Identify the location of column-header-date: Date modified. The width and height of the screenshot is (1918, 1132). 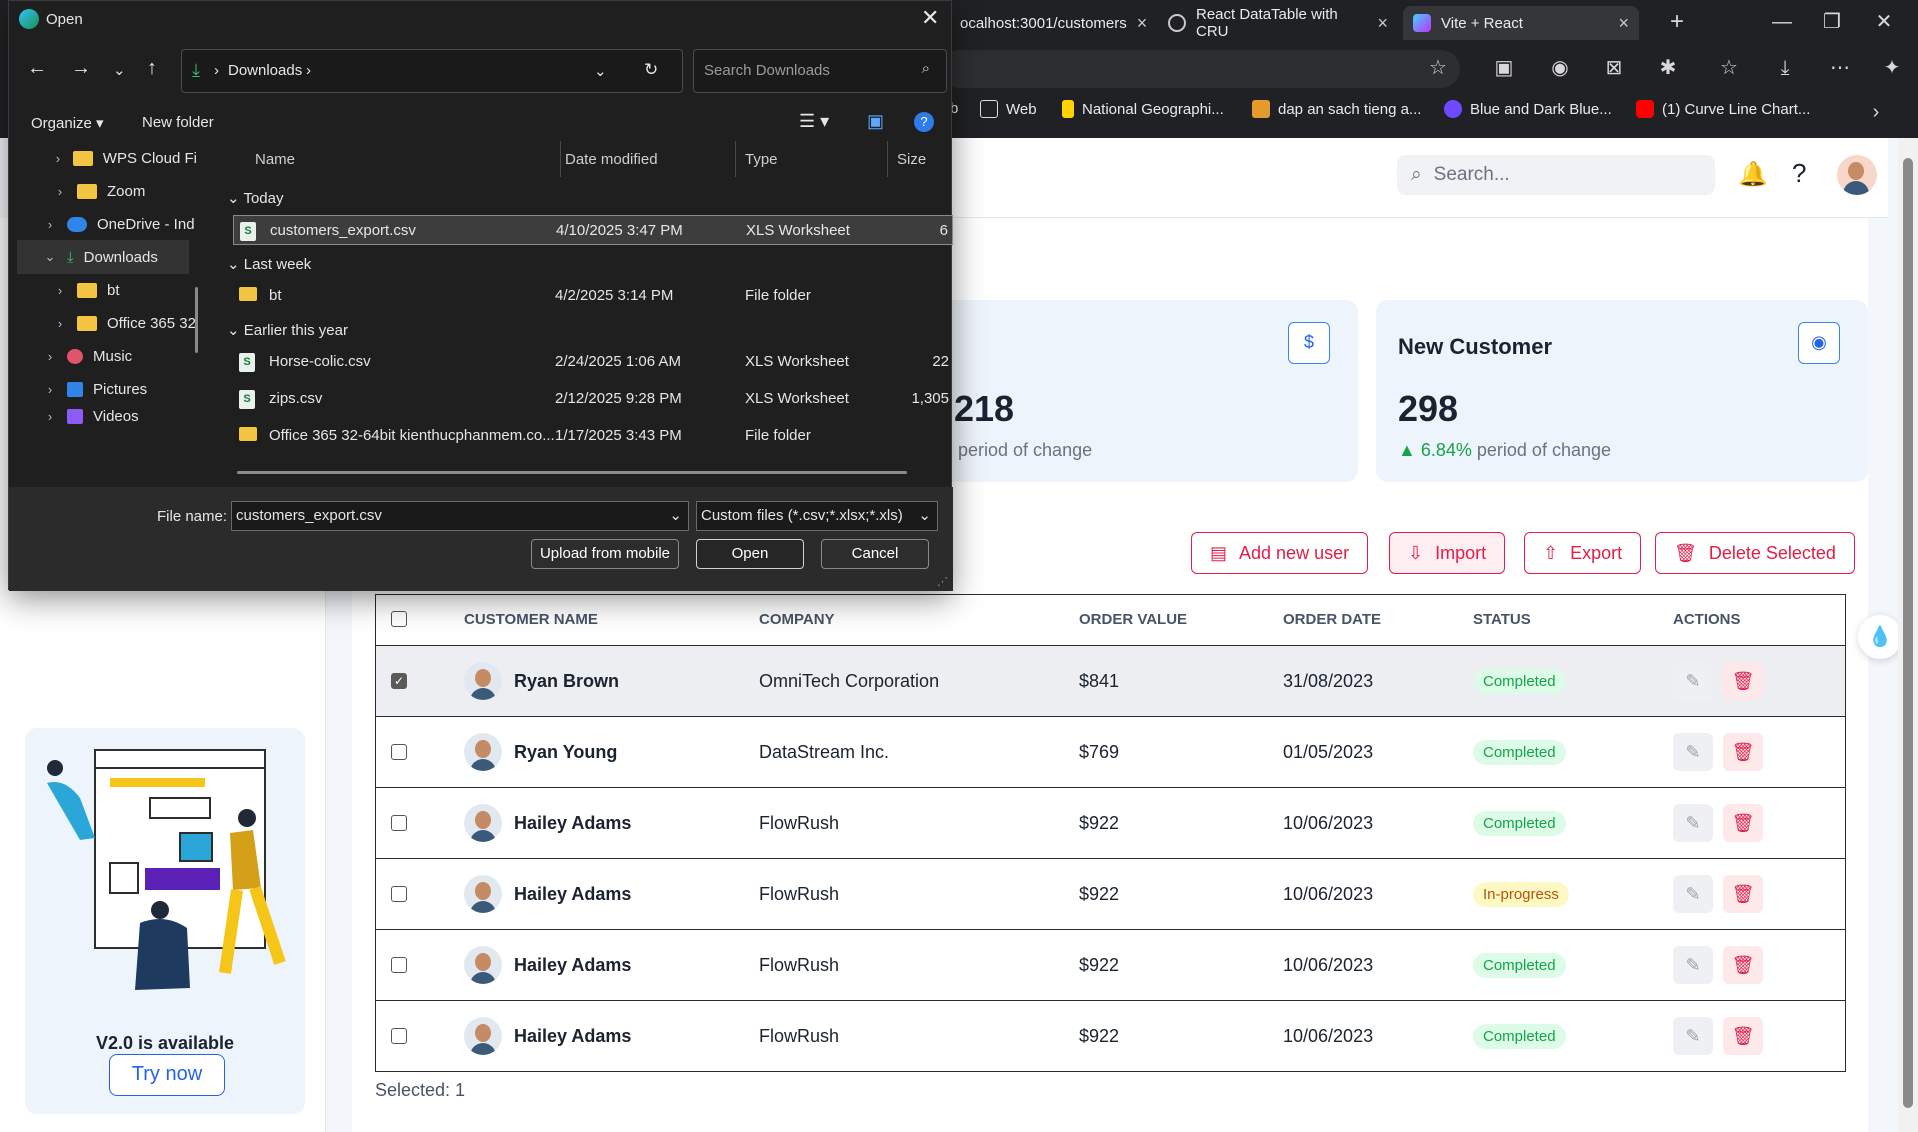
(611, 159).